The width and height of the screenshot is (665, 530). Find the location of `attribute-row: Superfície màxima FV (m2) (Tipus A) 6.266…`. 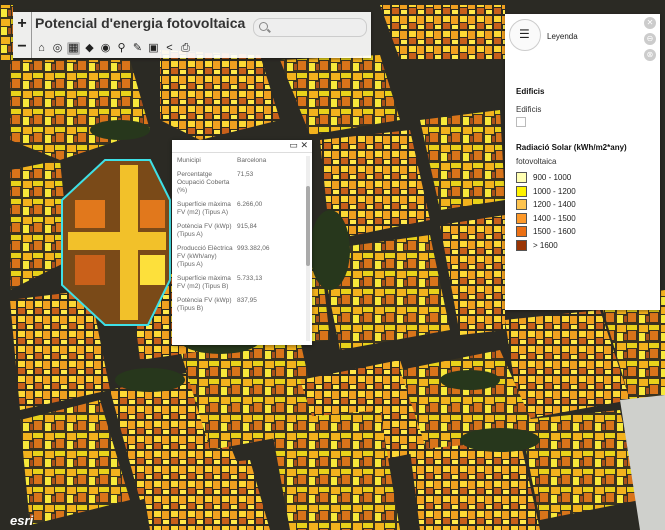

attribute-row: Superfície màxima FV (m2) (Tipus A) 6.266… is located at coordinates (239, 212).